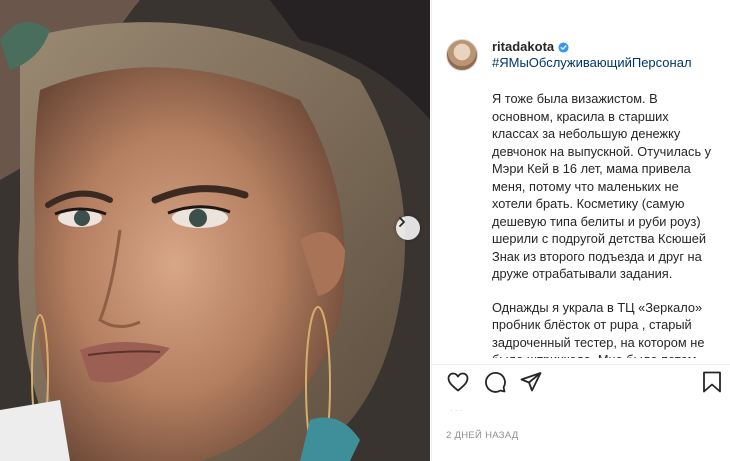 Image resolution: width=730 pixels, height=461 pixels. What do you see at coordinates (523, 47) in the screenshot?
I see `username-link: ritadakota` at bounding box center [523, 47].